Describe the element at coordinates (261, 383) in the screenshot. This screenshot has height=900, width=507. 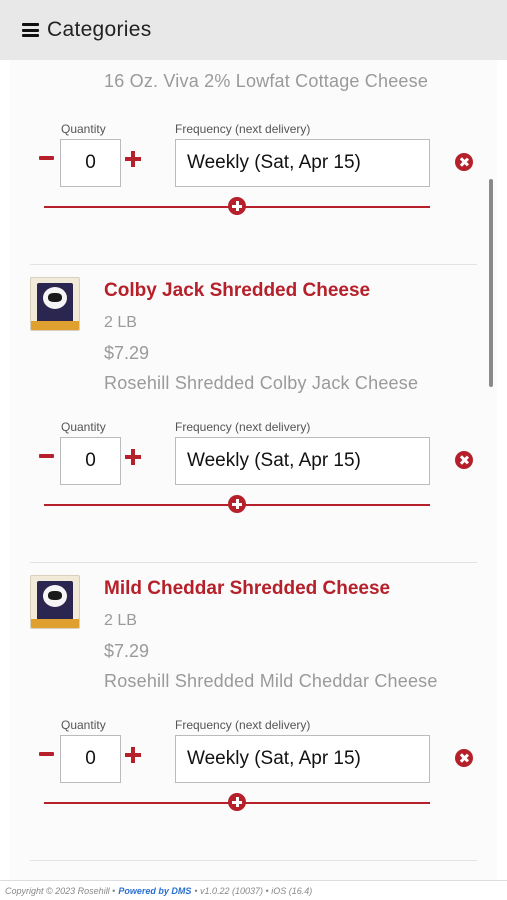
I see `product-description: Rosehill Shredded Colby Jack Cheese` at that location.